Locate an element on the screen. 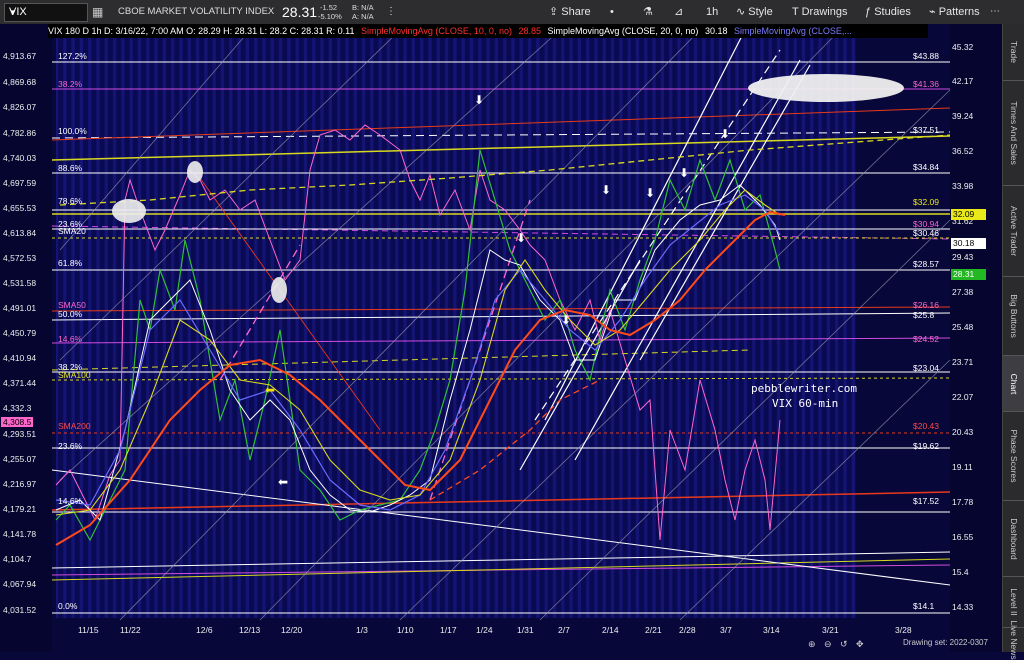  date-tick: 2/21 is located at coordinates (653, 630).